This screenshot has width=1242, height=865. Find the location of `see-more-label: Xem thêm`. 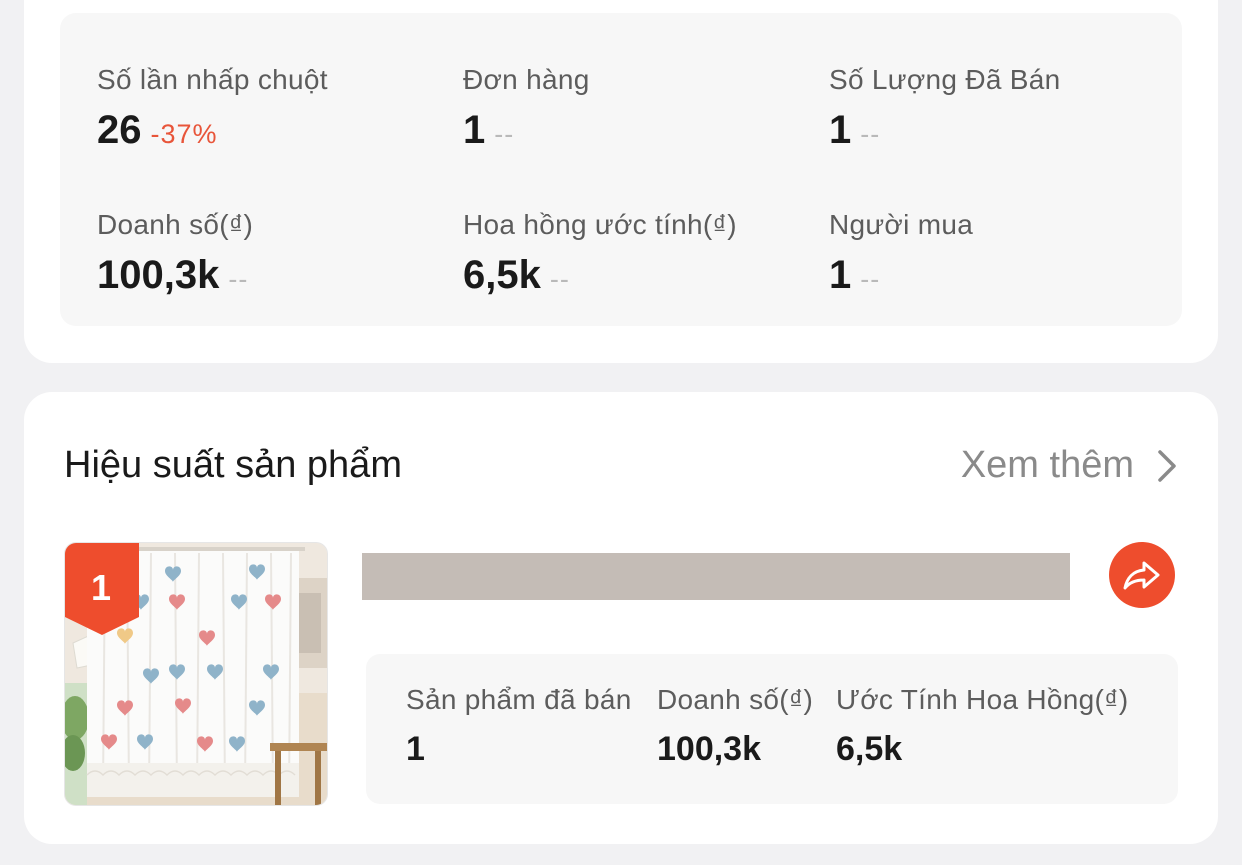

see-more-label: Xem thêm is located at coordinates (1047, 465).